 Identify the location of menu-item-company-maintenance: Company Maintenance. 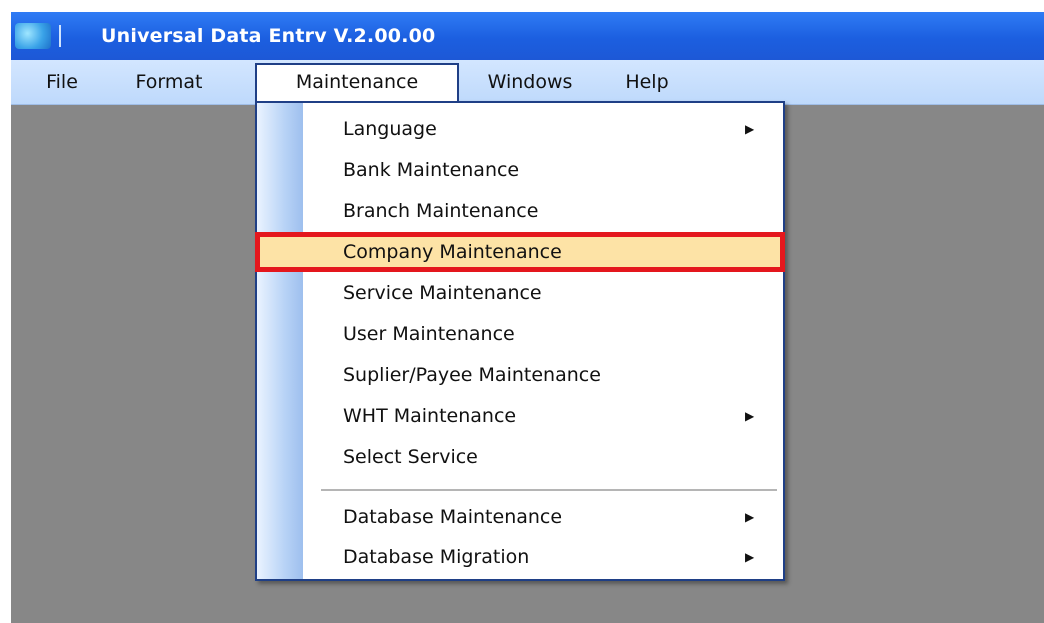
(520, 252).